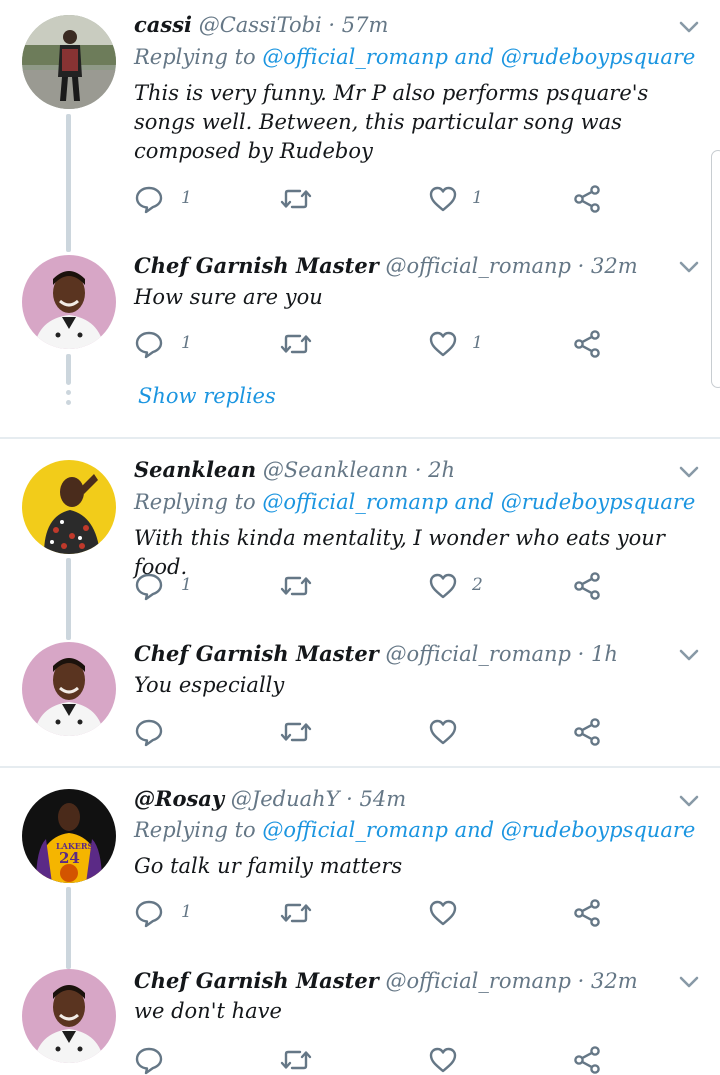  What do you see at coordinates (268, 866) in the screenshot?
I see `tweet-text: Go talk ur family matters` at bounding box center [268, 866].